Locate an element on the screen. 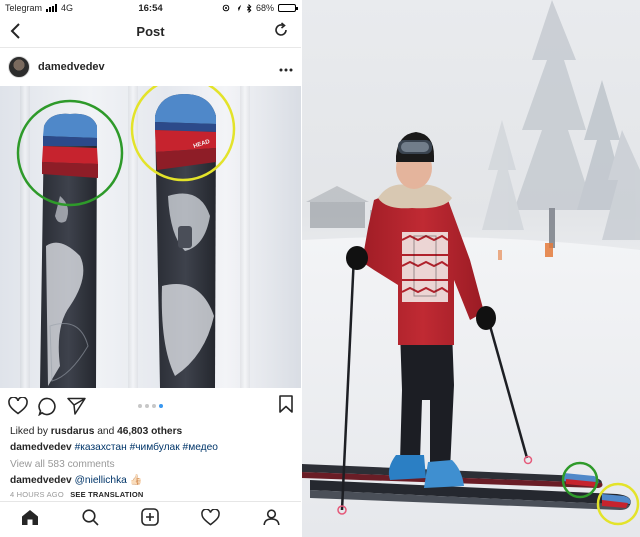  caption-username: damedvedev is located at coordinates (41, 447).